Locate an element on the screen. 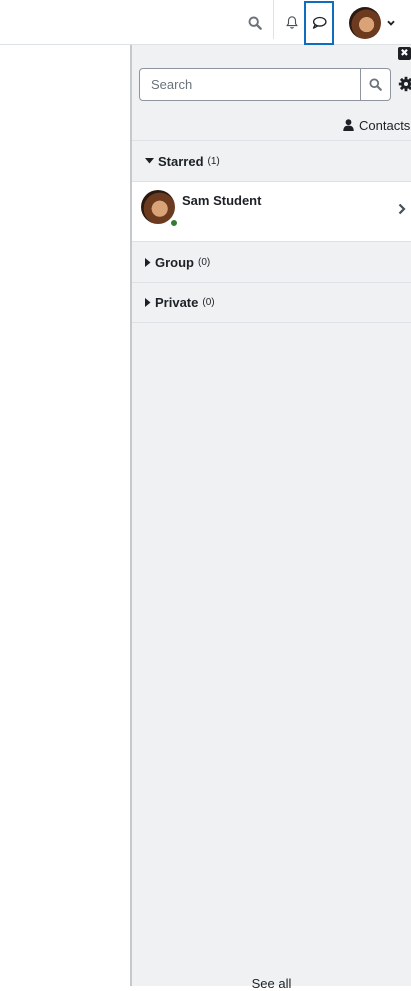  see-all-link: See all is located at coordinates (271, 983).